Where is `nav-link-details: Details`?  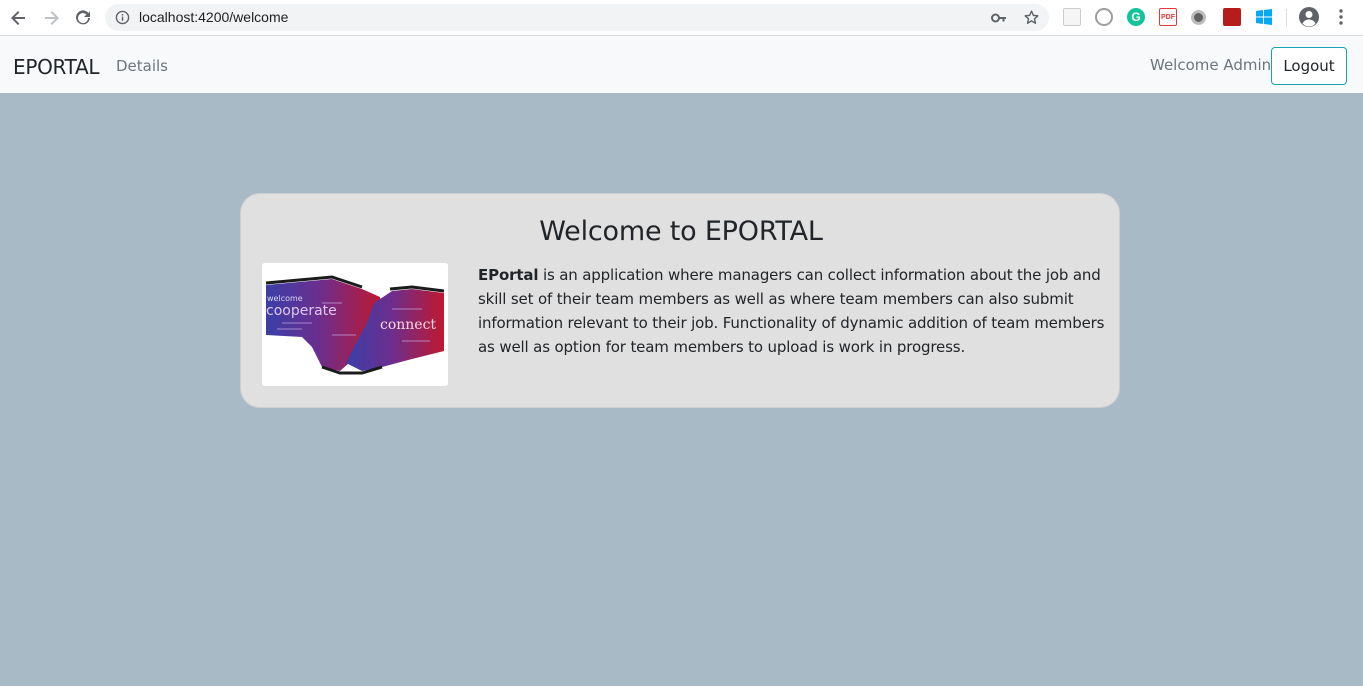 nav-link-details: Details is located at coordinates (142, 66).